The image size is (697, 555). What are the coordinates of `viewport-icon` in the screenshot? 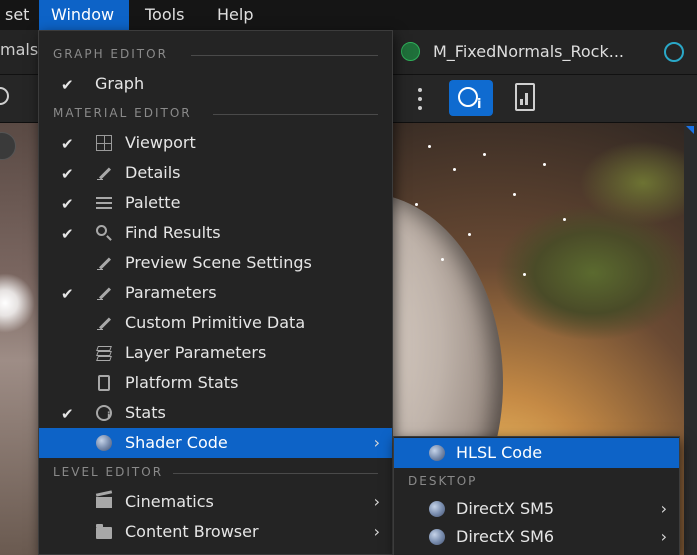 It's located at (104, 143).